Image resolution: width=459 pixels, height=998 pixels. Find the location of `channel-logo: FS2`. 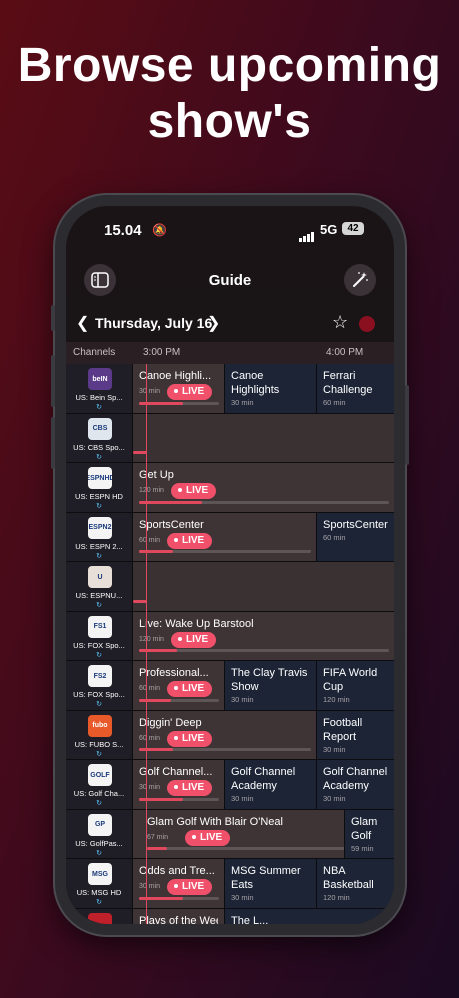

channel-logo: FS2 is located at coordinates (100, 676).